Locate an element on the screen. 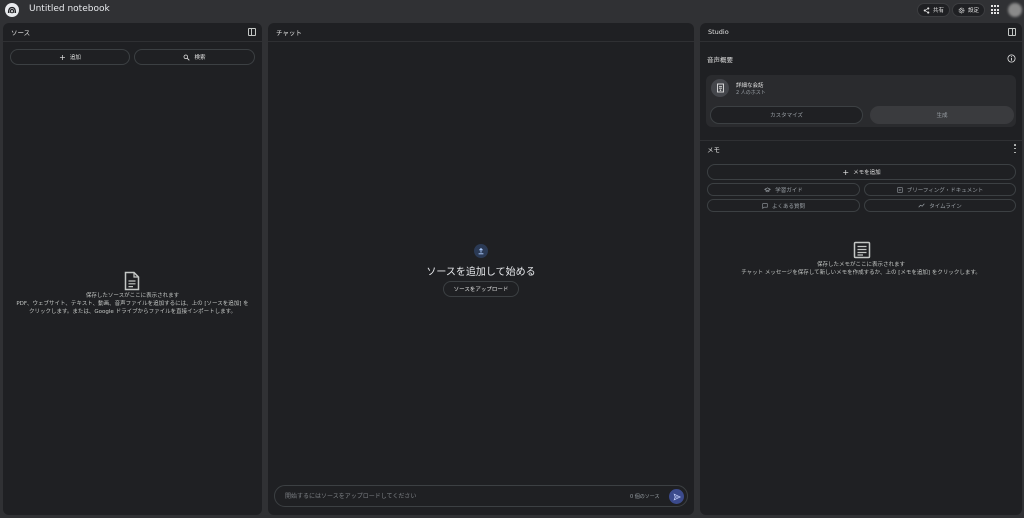  timeline-button: タイムライン is located at coordinates (940, 205).